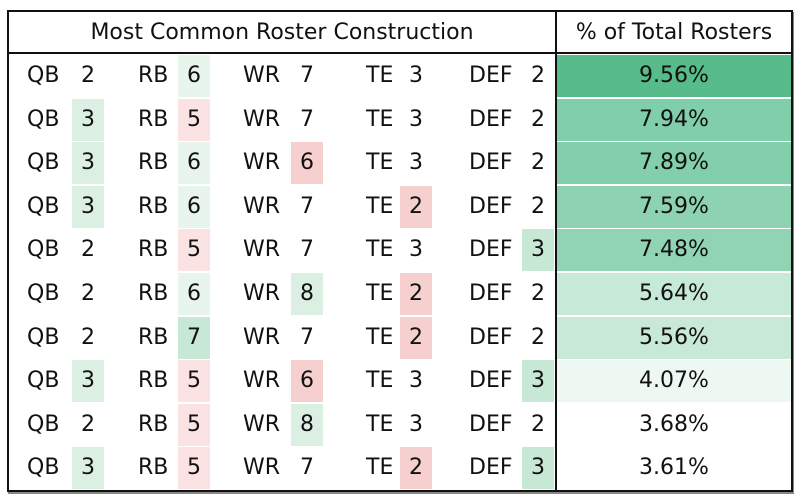 This screenshot has width=800, height=501. I want to click on table-row: QB 2 RB 6 WR 8 TE 2 DEF 2 5.64%, so click(400, 294).